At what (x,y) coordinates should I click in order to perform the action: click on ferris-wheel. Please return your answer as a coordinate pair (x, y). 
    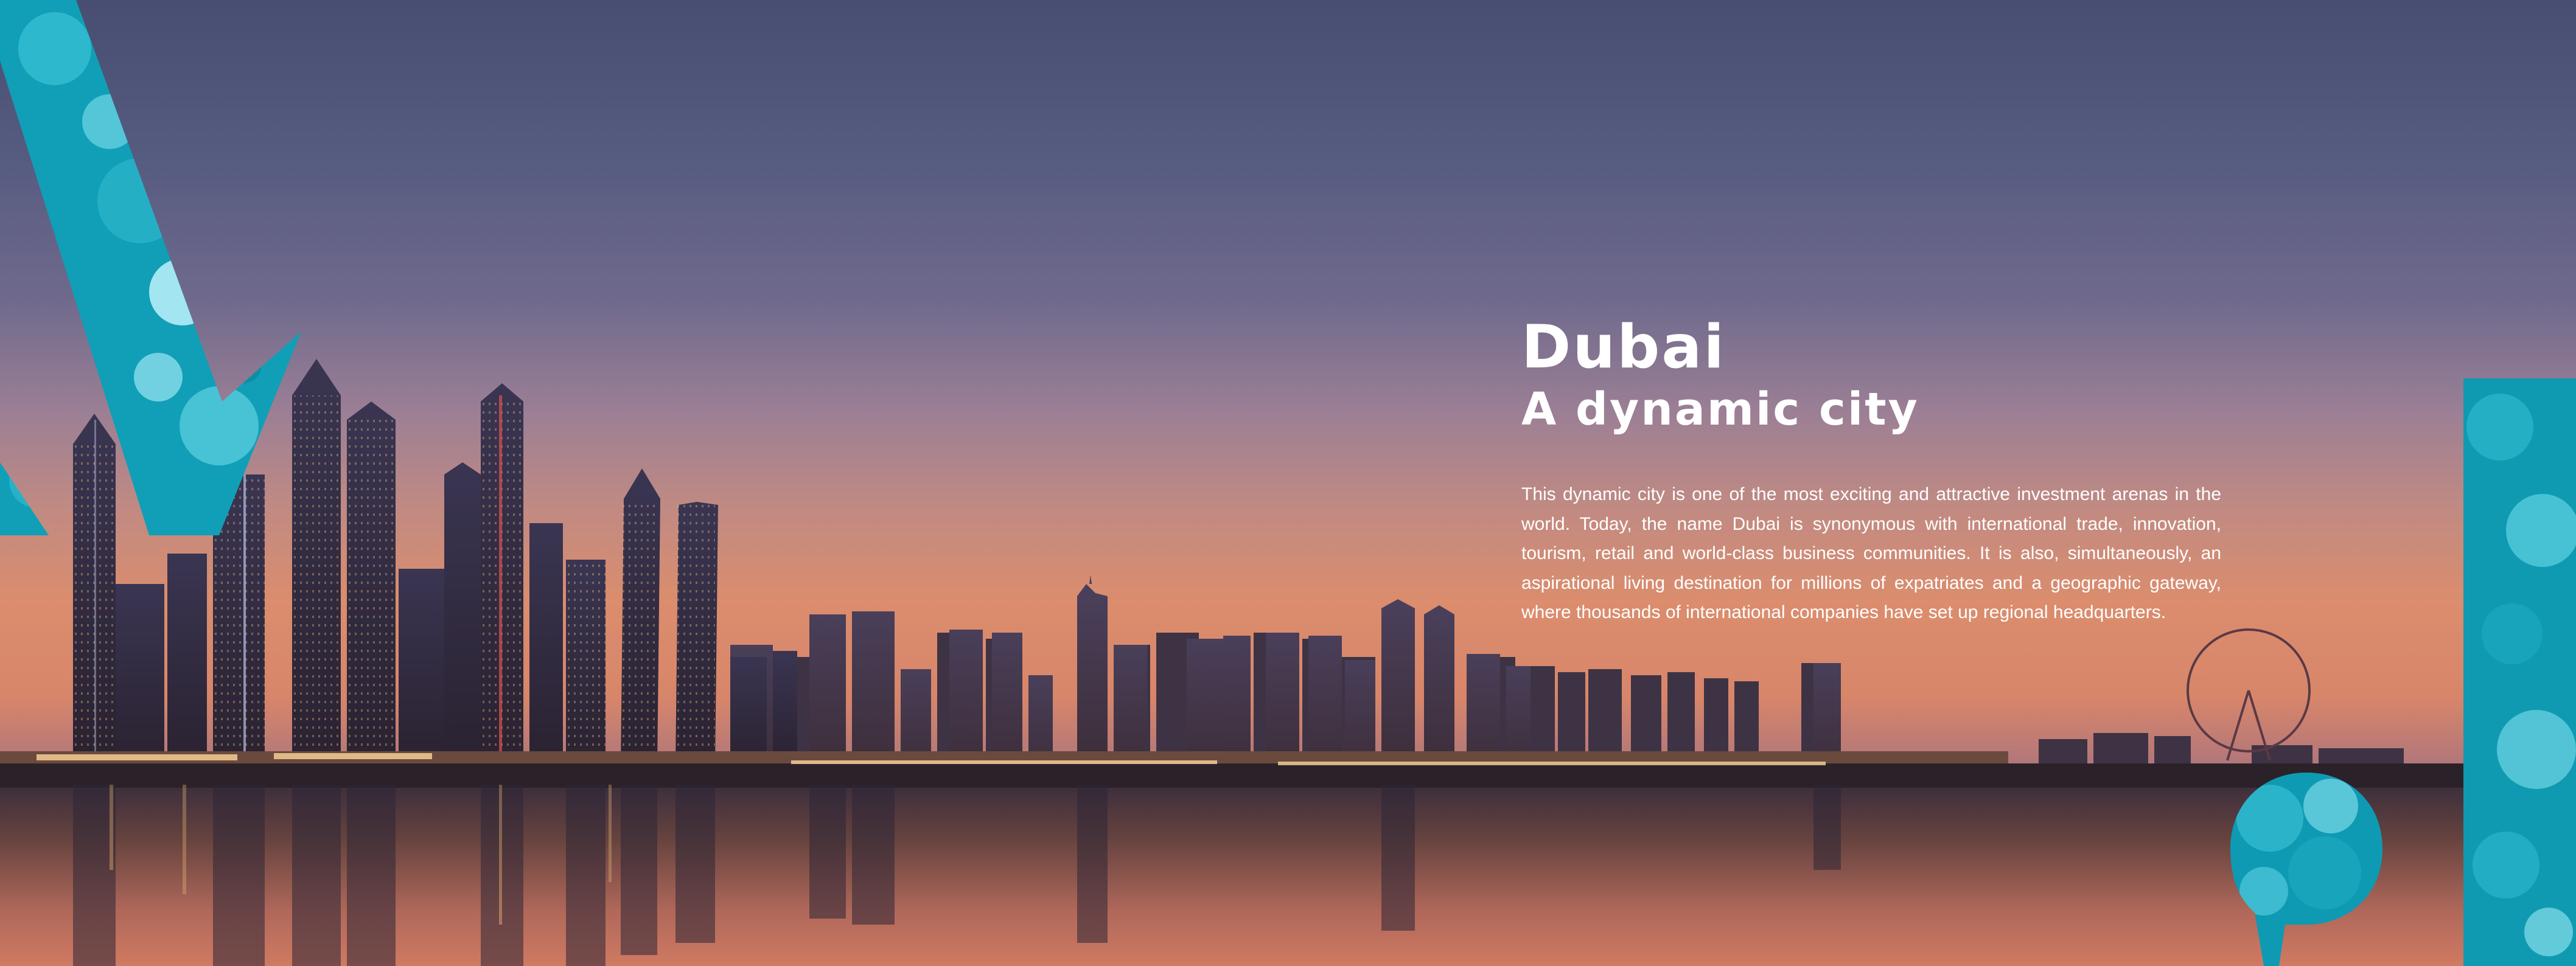
    Looking at the image, I should click on (2249, 694).